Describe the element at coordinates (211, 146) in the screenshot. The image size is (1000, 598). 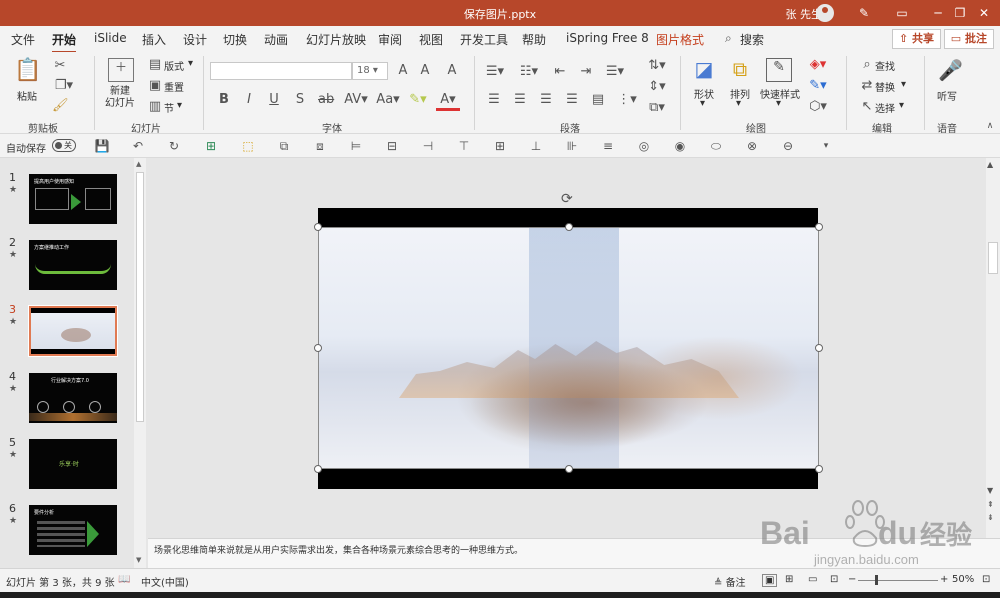
I see `ruler-icon: ⊞` at that location.